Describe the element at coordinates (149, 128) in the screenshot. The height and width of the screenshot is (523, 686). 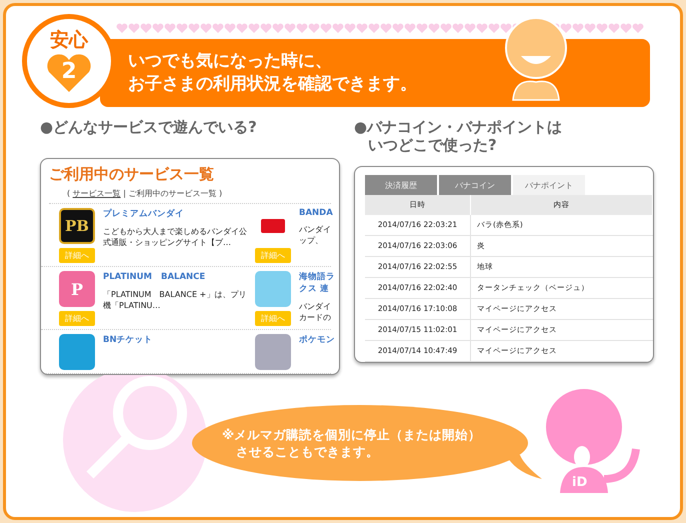
I see `section-heading: ●どんなサービスで遊んでいる?` at that location.